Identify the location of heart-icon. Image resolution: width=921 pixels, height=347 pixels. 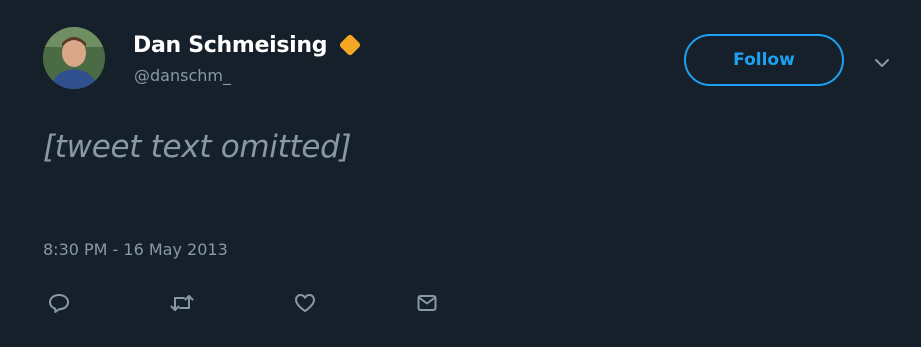
(305, 303).